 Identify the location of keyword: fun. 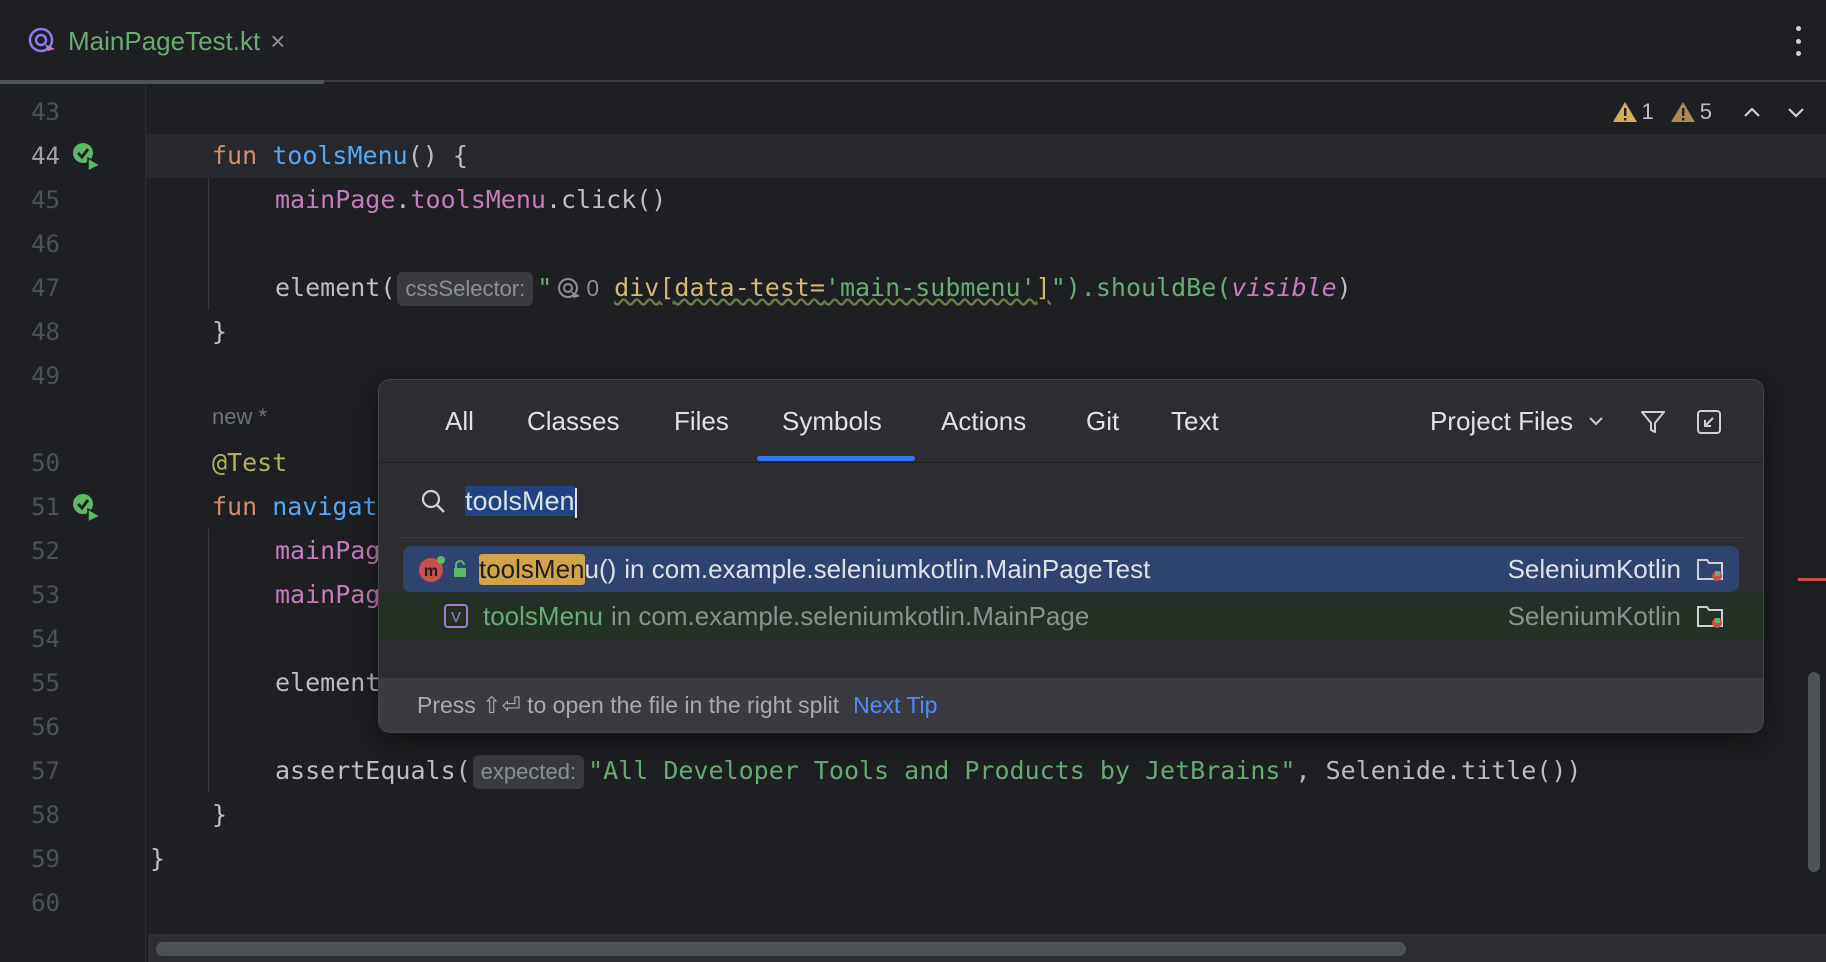
(235, 506).